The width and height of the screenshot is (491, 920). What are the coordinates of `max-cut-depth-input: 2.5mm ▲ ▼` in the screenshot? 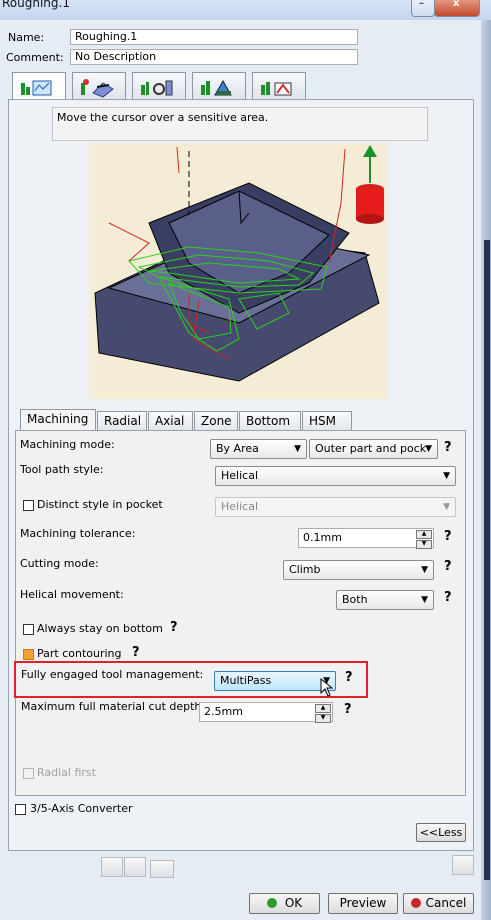 It's located at (266, 712).